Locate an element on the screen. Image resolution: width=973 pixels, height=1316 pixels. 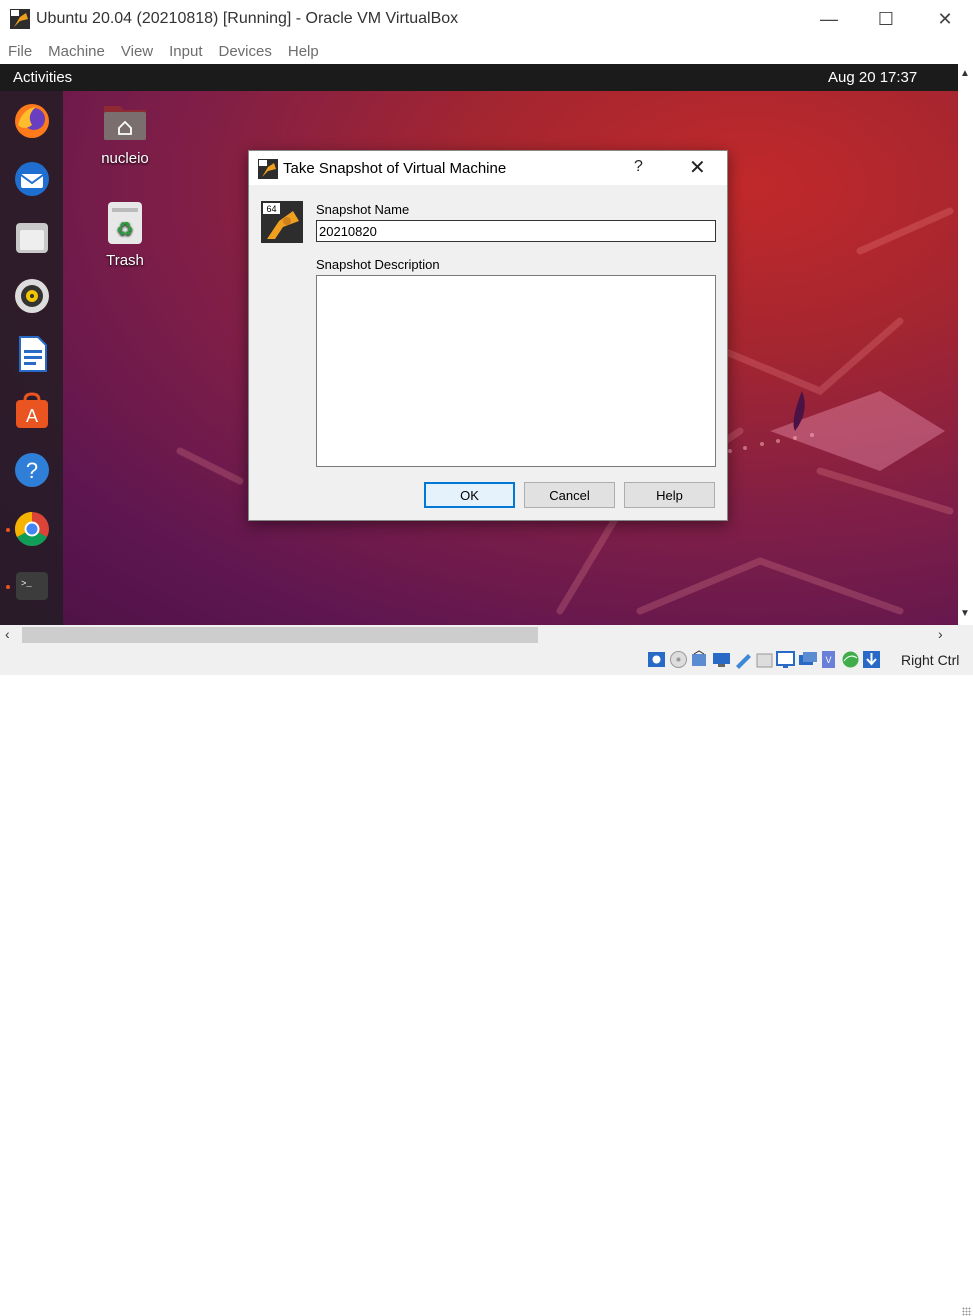
menu-help: Help is located at coordinates (303, 51).